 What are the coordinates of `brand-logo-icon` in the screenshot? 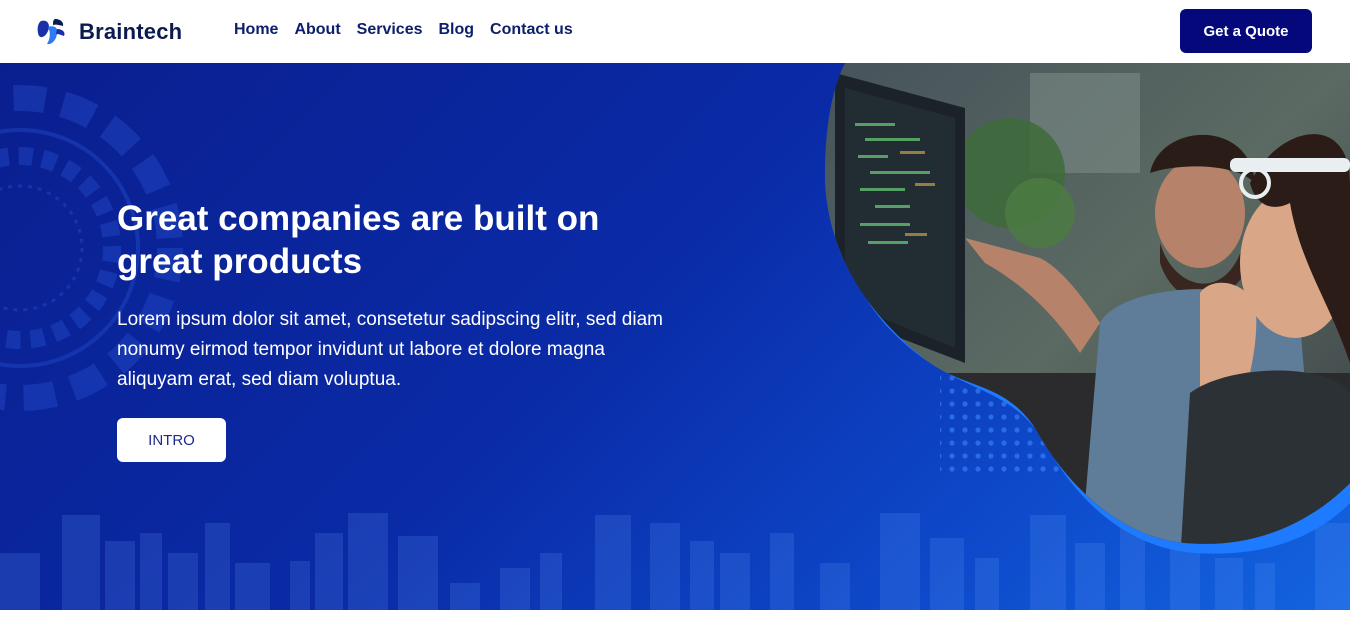 It's located at (52, 32).